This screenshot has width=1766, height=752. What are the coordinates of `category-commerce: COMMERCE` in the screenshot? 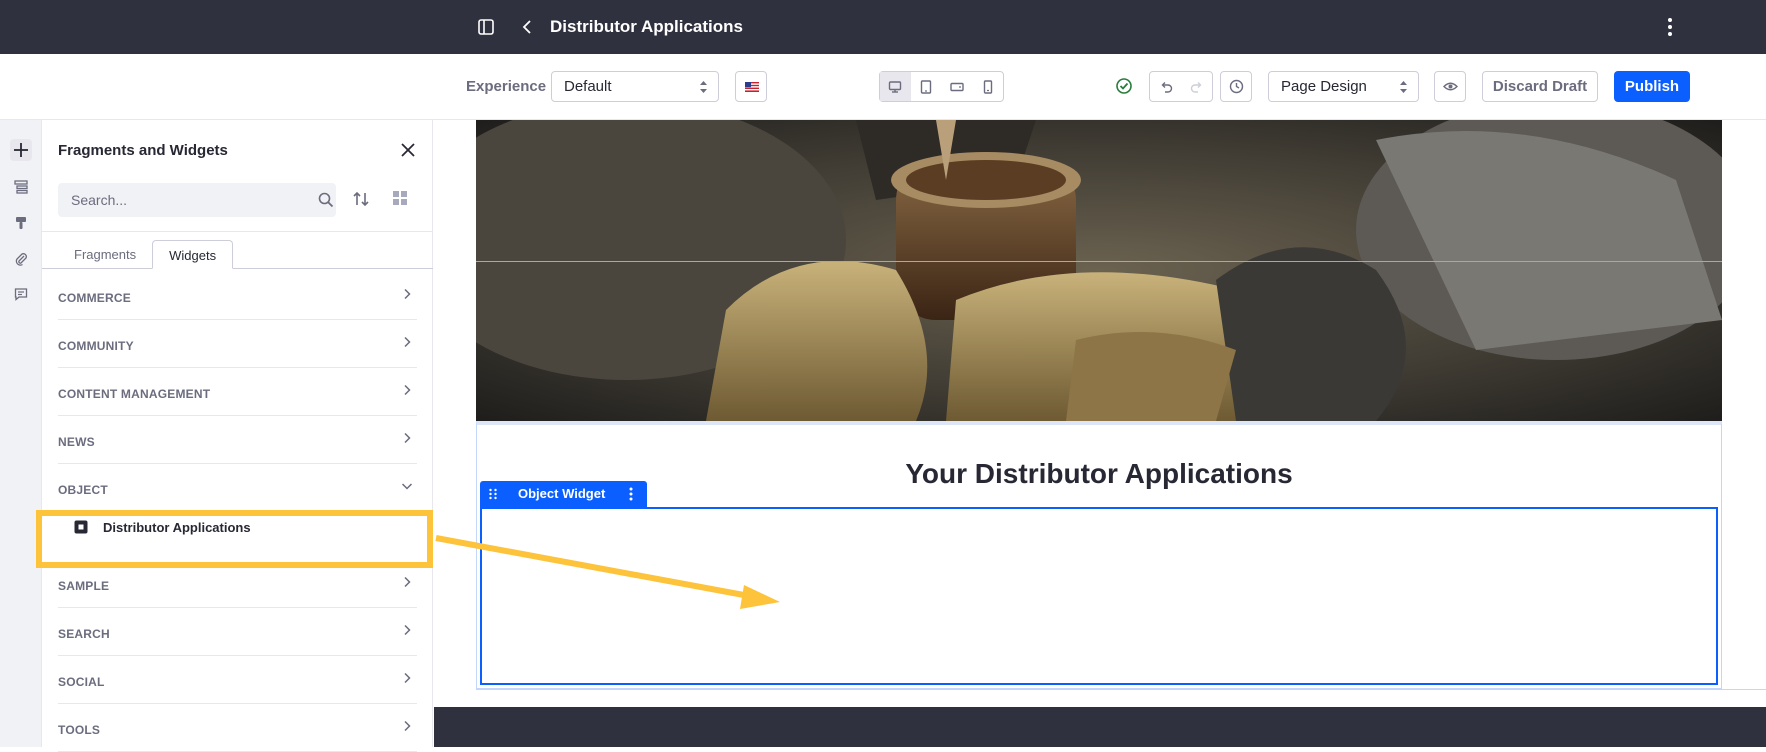 It's located at (237, 296).